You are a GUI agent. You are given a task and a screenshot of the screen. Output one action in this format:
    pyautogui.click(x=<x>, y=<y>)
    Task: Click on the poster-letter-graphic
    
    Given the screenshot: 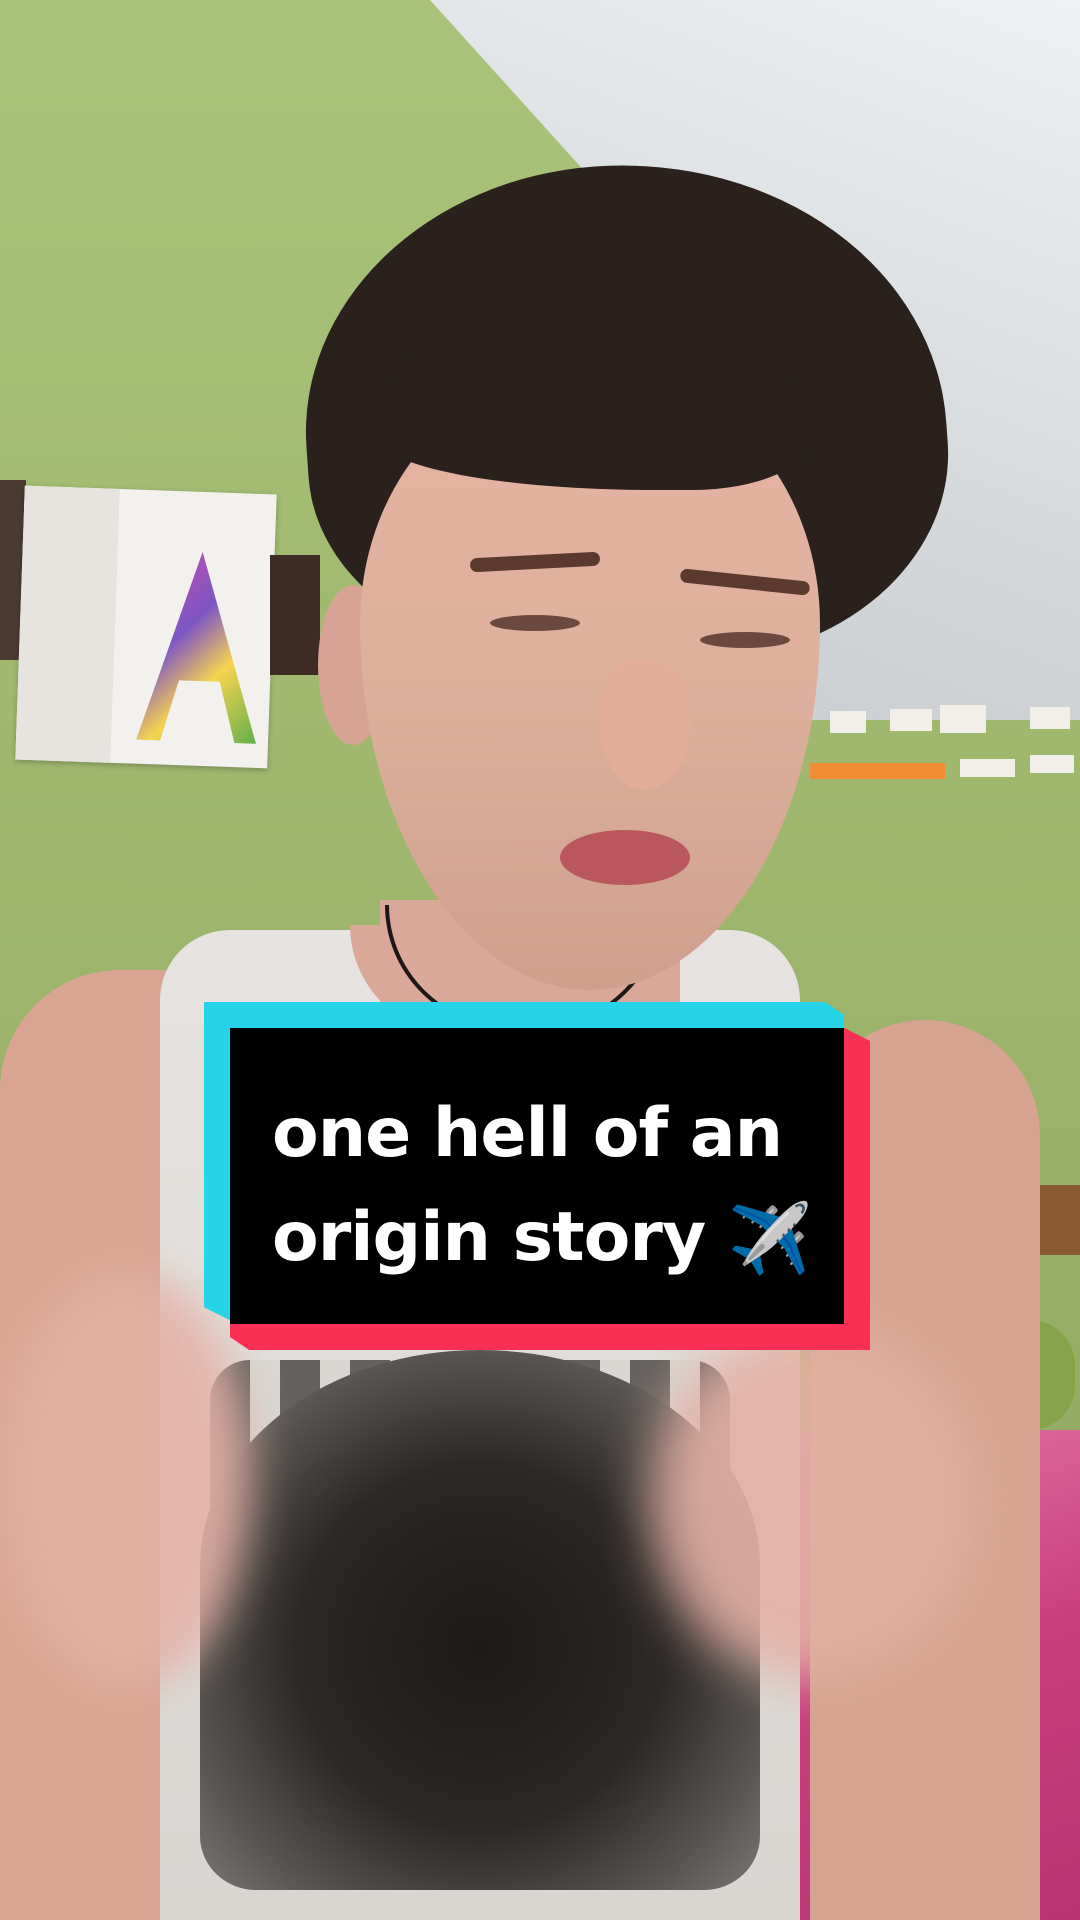 What is the action you would take?
    pyautogui.click(x=199, y=647)
    